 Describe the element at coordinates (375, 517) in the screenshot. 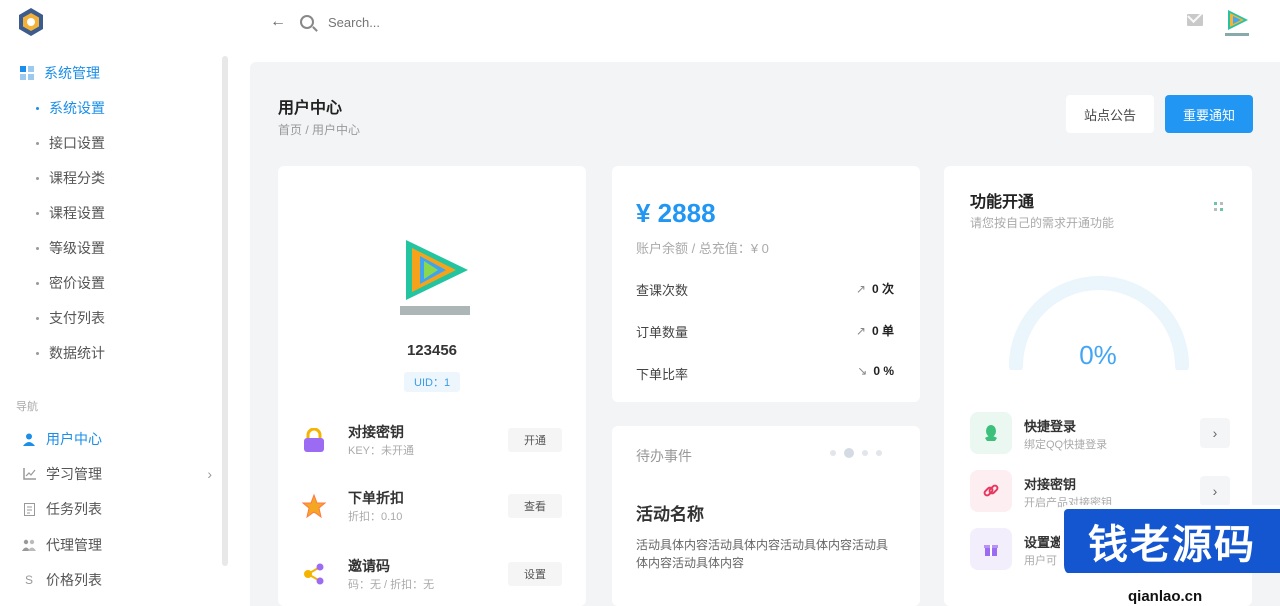

I see `feature-sub: 折扣：0.10` at that location.